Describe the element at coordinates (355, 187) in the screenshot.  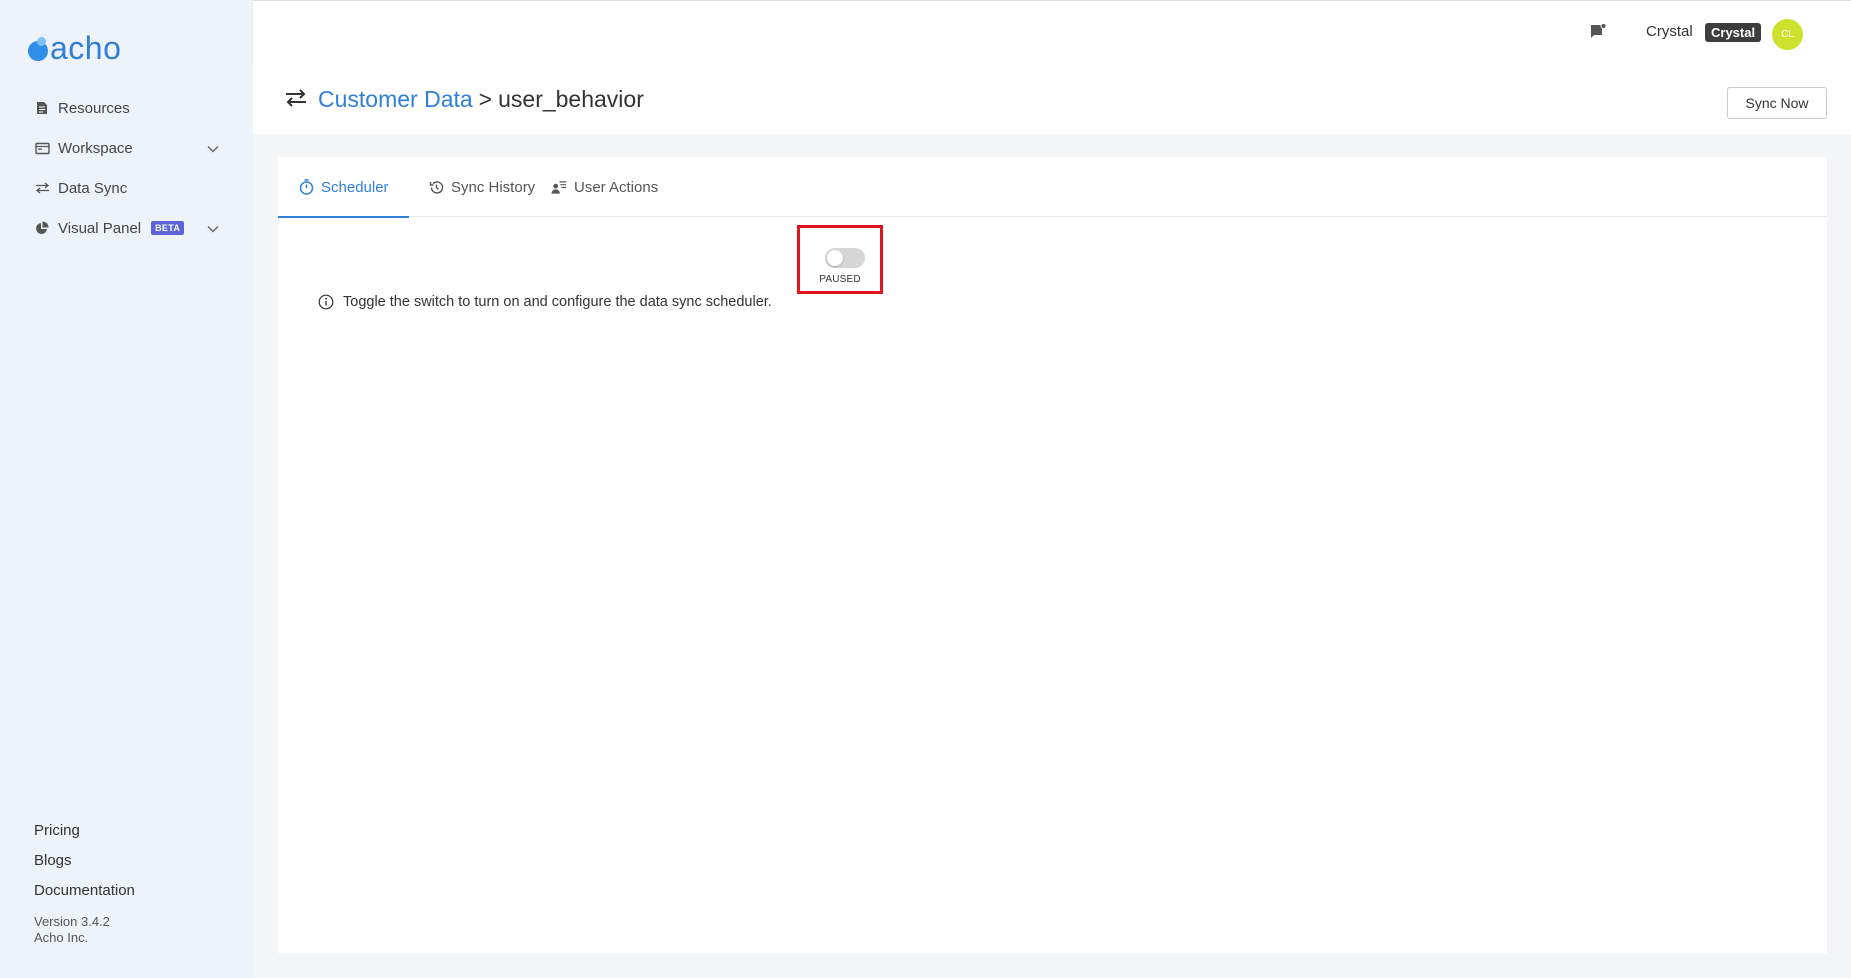
I see `tab-label: Scheduler` at that location.